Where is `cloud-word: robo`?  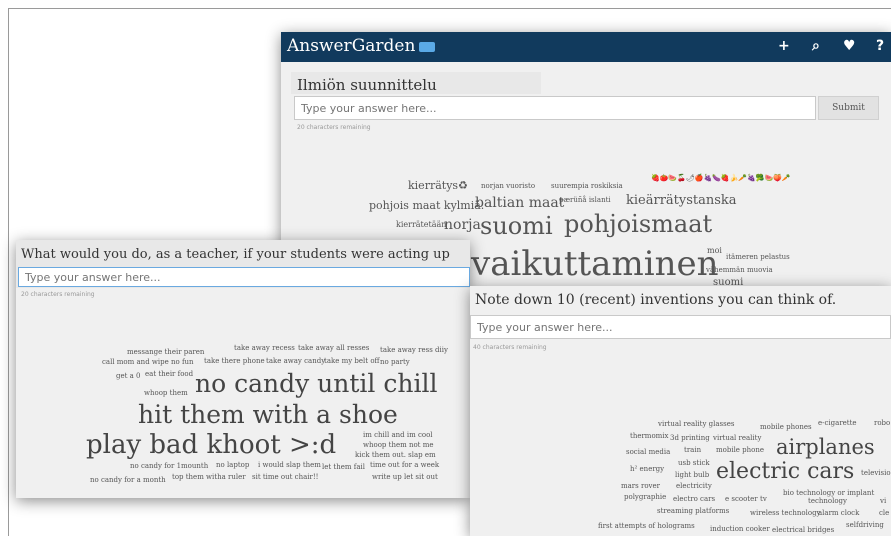
cloud-word: robo is located at coordinates (882, 423).